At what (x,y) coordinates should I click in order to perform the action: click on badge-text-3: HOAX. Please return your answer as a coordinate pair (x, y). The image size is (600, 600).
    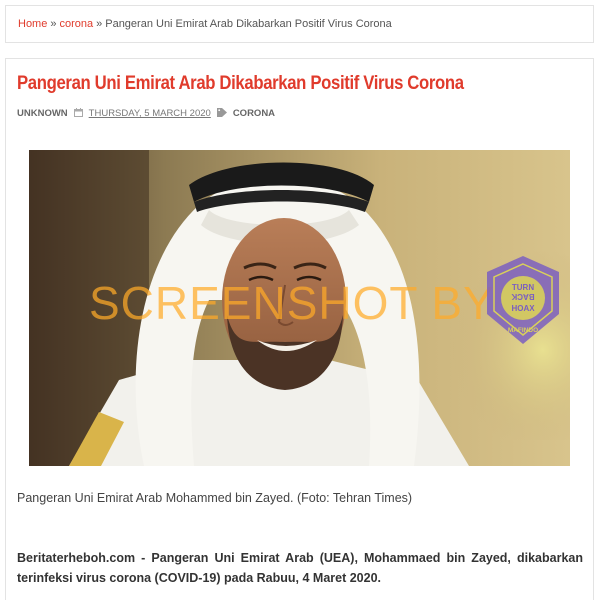
    Looking at the image, I should click on (523, 308).